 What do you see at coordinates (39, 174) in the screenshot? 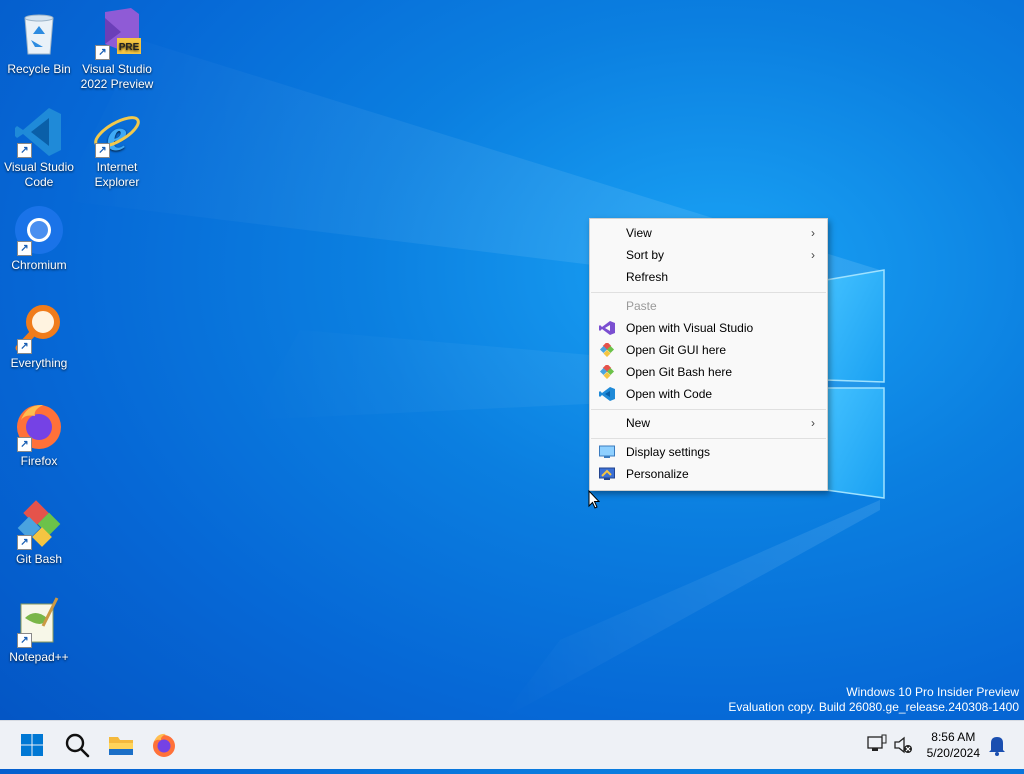
I see `desktop-icon-label: Visual Studio Code` at bounding box center [39, 174].